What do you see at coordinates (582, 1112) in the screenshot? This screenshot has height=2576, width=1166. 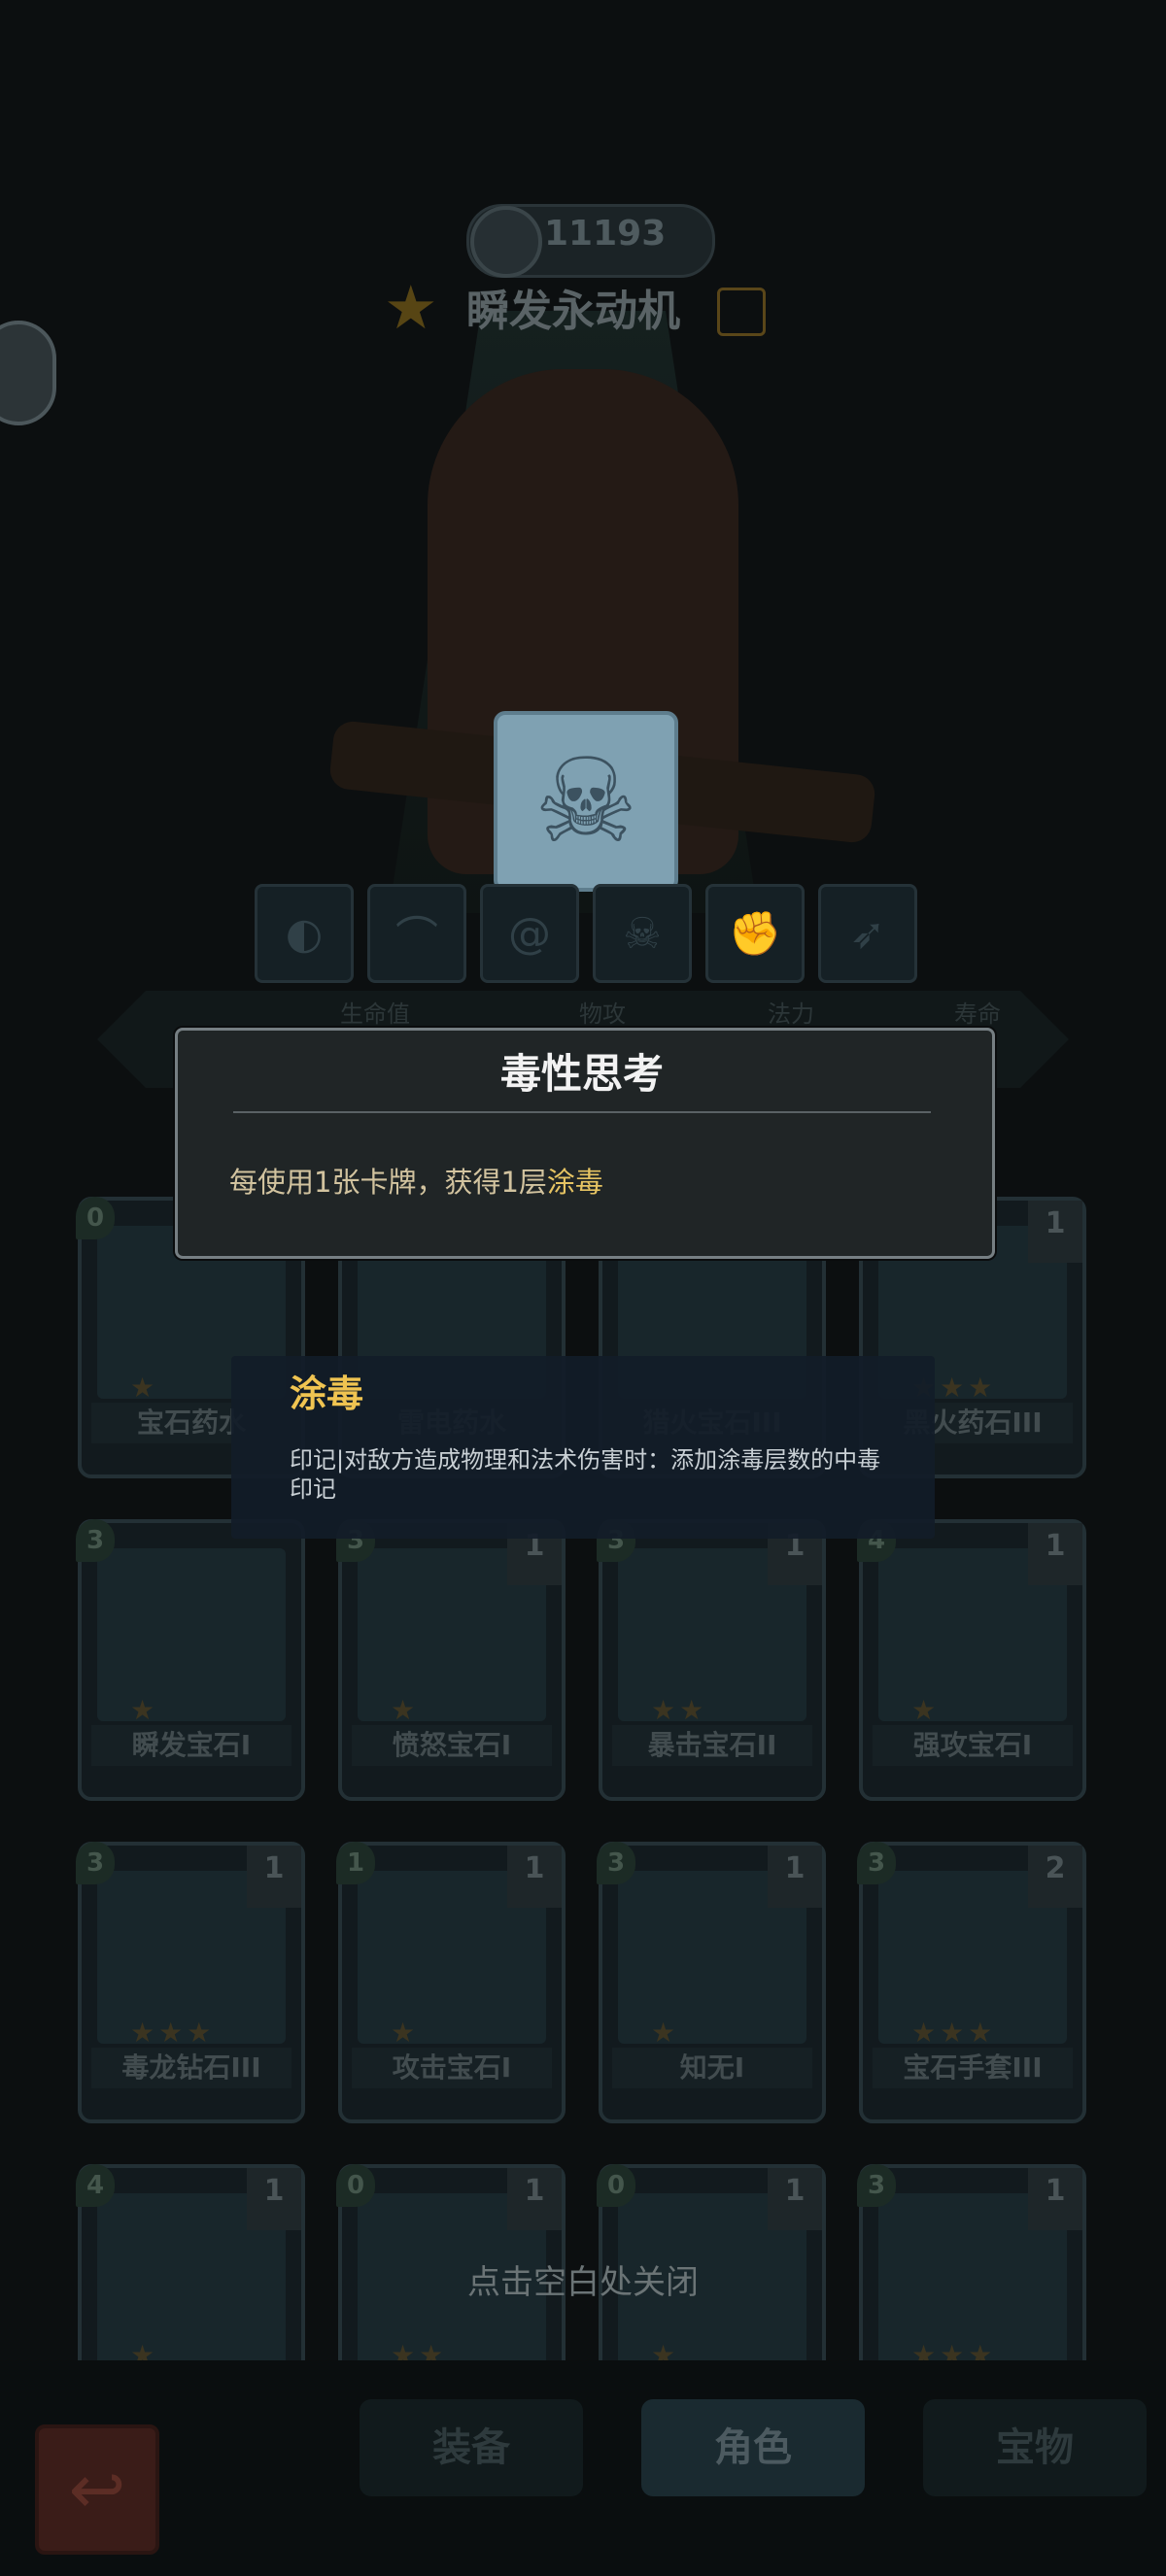 I see `tooltip-divider` at bounding box center [582, 1112].